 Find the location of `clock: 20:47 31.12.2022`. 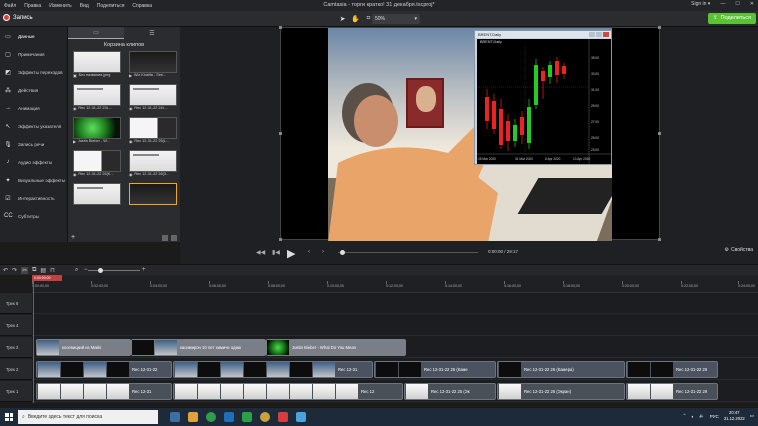

clock: 20:47 31.12.2022 is located at coordinates (734, 416).